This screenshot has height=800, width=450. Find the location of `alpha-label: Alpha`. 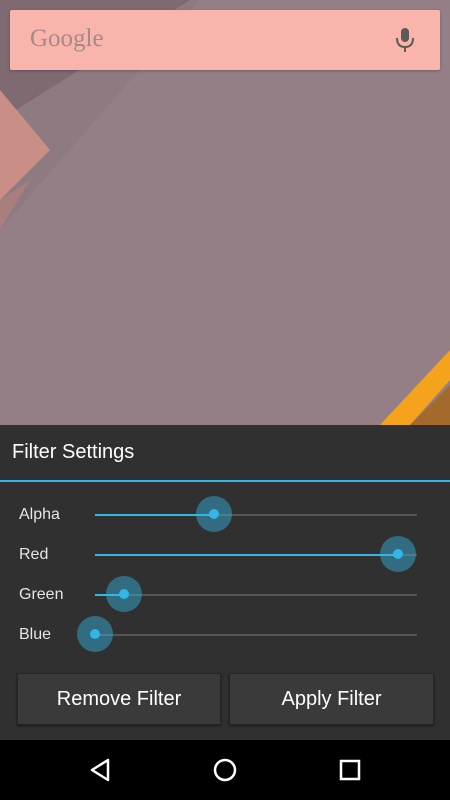

alpha-label: Alpha is located at coordinates (39, 514).